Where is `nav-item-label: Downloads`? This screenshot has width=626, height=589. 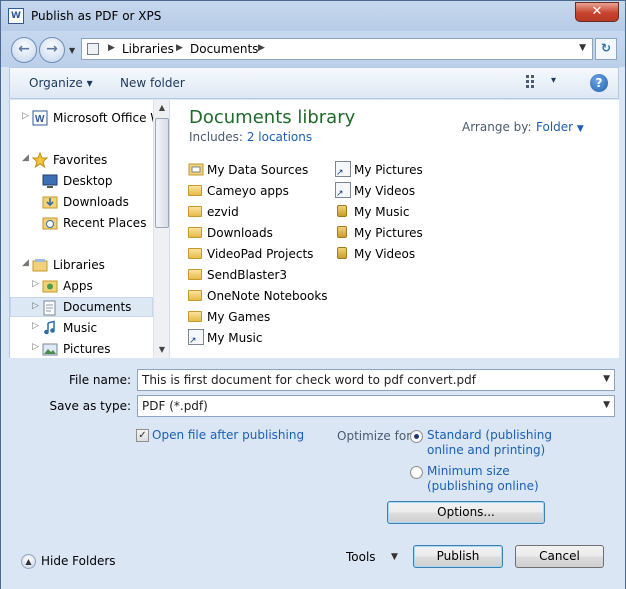
nav-item-label: Downloads is located at coordinates (96, 202).